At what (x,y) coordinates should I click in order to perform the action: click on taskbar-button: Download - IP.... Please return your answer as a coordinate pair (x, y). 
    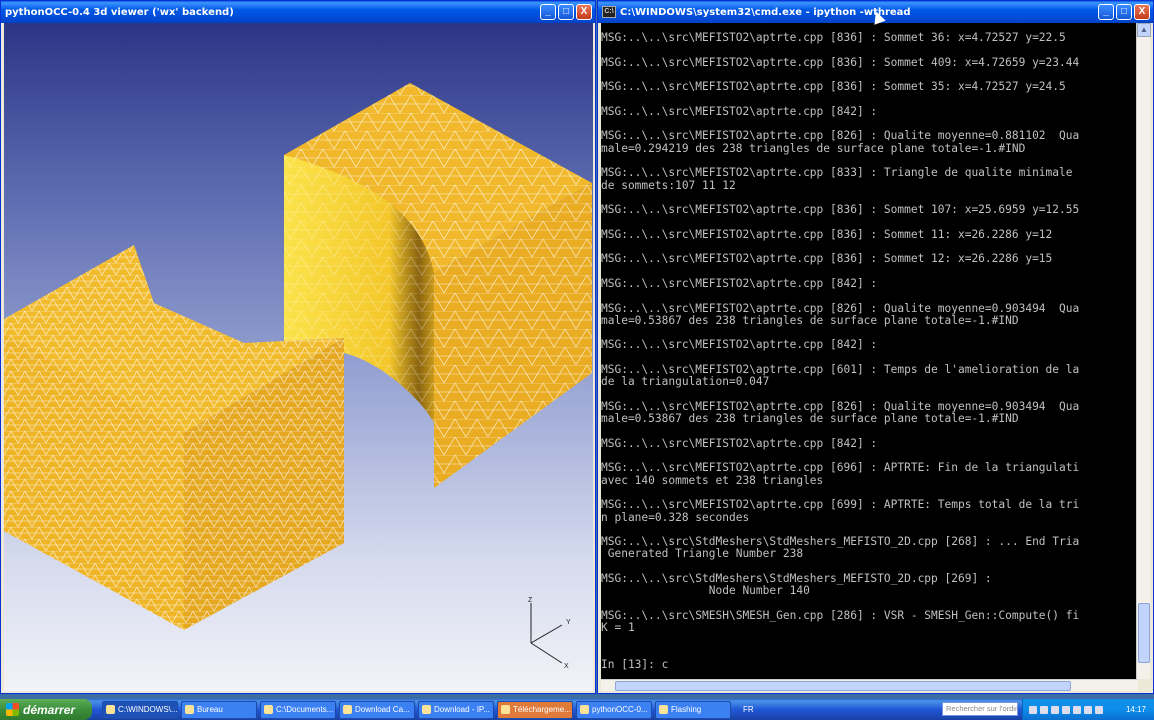
    Looking at the image, I should click on (456, 709).